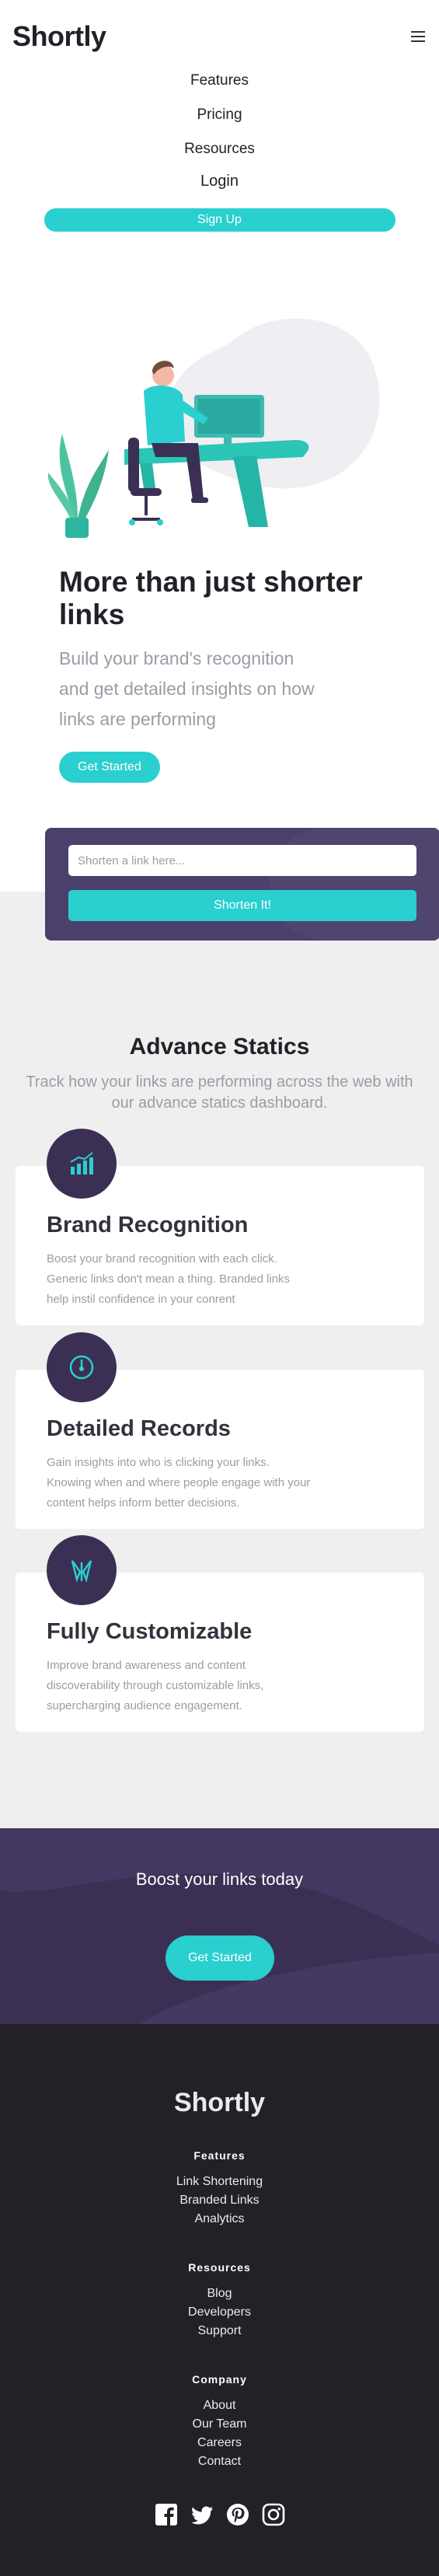  I want to click on twitter-icon, so click(202, 2515).